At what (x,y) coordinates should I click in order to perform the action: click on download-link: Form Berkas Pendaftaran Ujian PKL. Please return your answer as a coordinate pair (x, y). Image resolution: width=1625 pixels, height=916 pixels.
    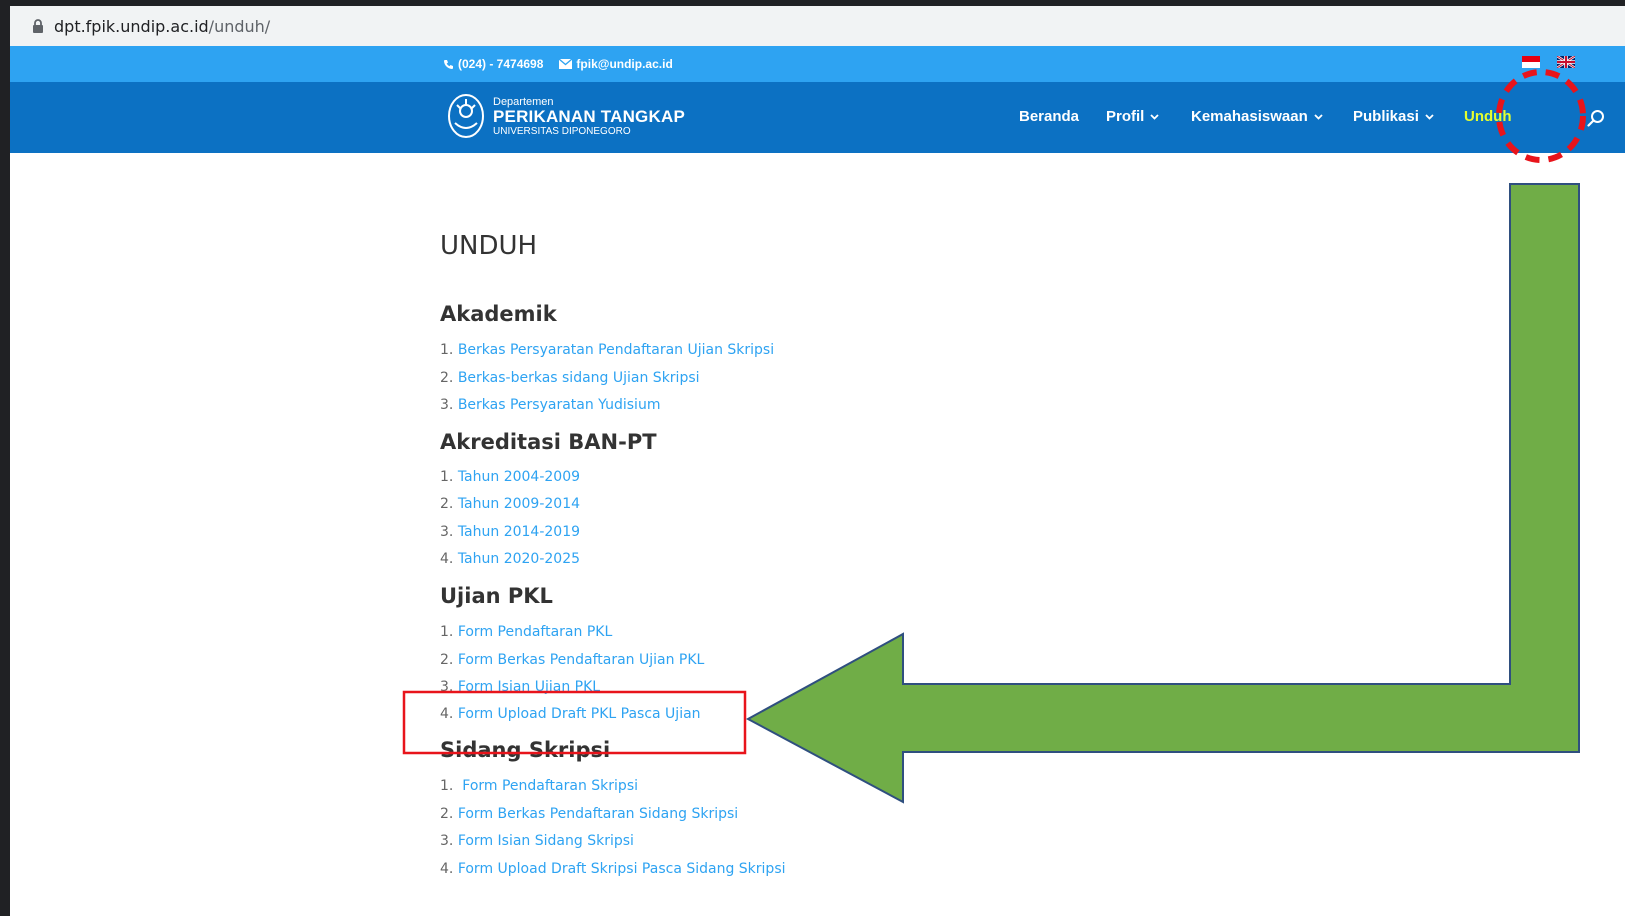
    Looking at the image, I should click on (581, 660).